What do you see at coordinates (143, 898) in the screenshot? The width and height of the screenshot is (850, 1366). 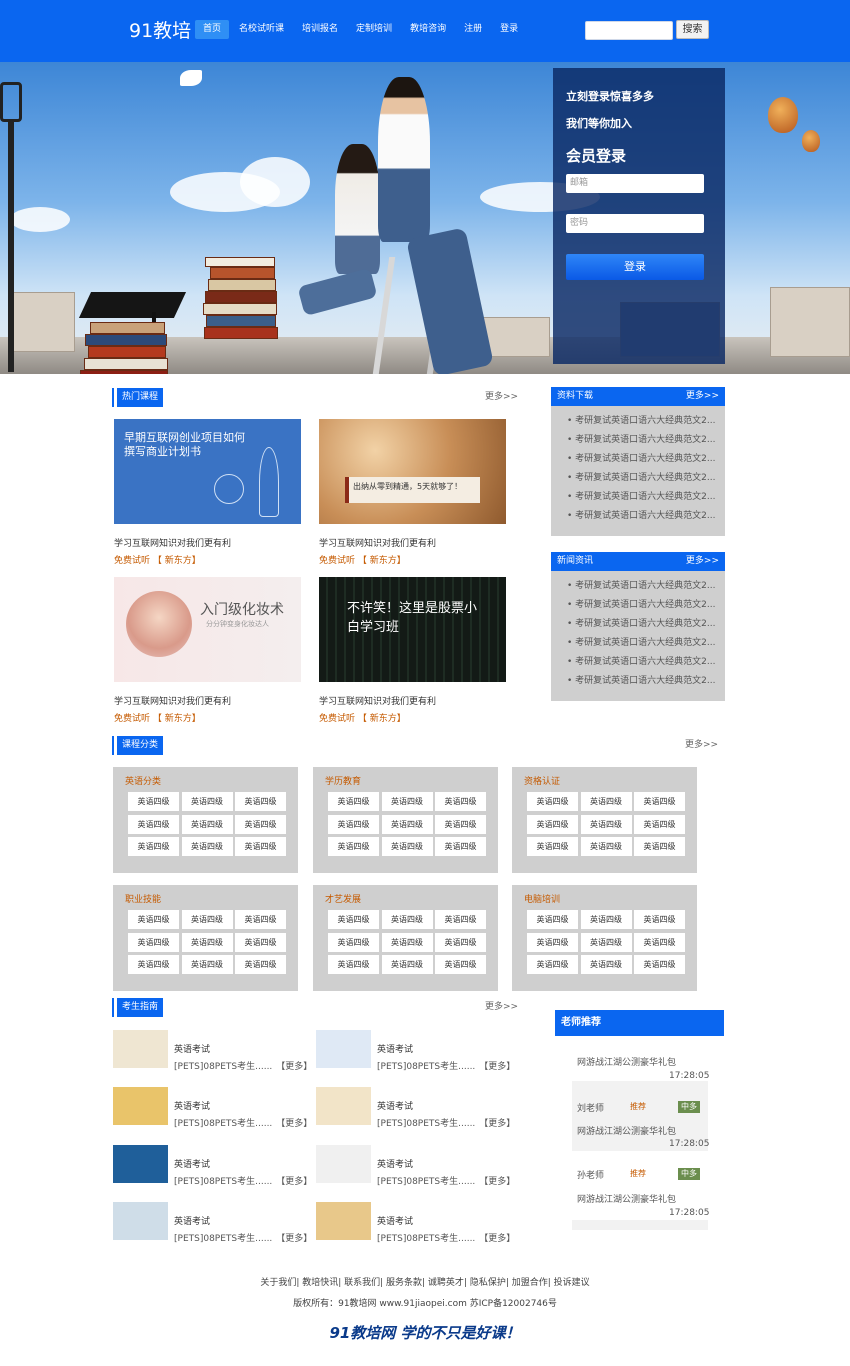 I see `category-heading: 职业技能` at bounding box center [143, 898].